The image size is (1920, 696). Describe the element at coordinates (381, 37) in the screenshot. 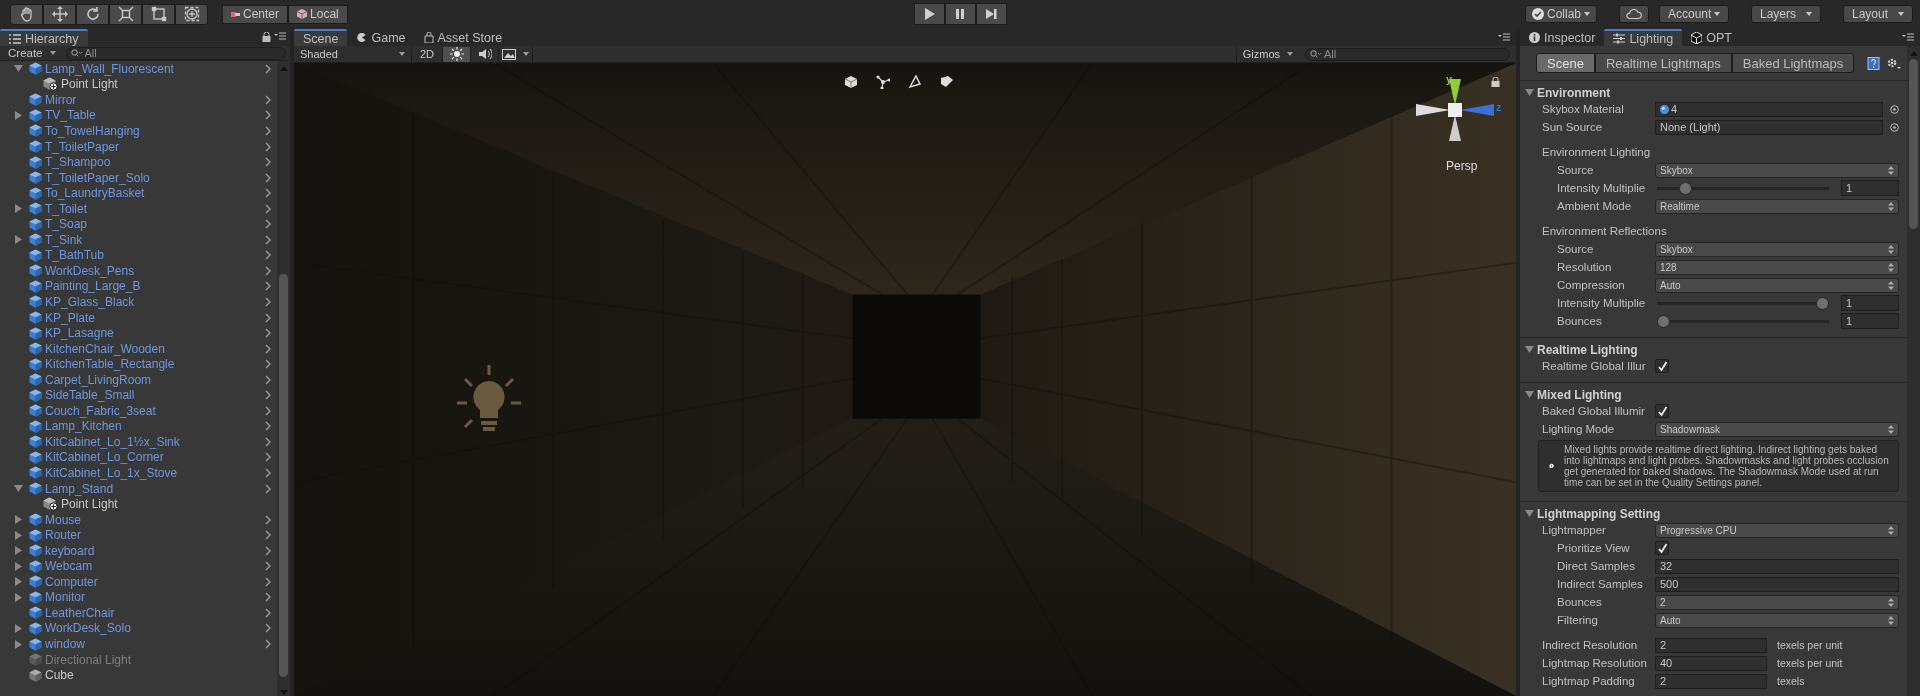

I see `panel-tab: Game` at that location.